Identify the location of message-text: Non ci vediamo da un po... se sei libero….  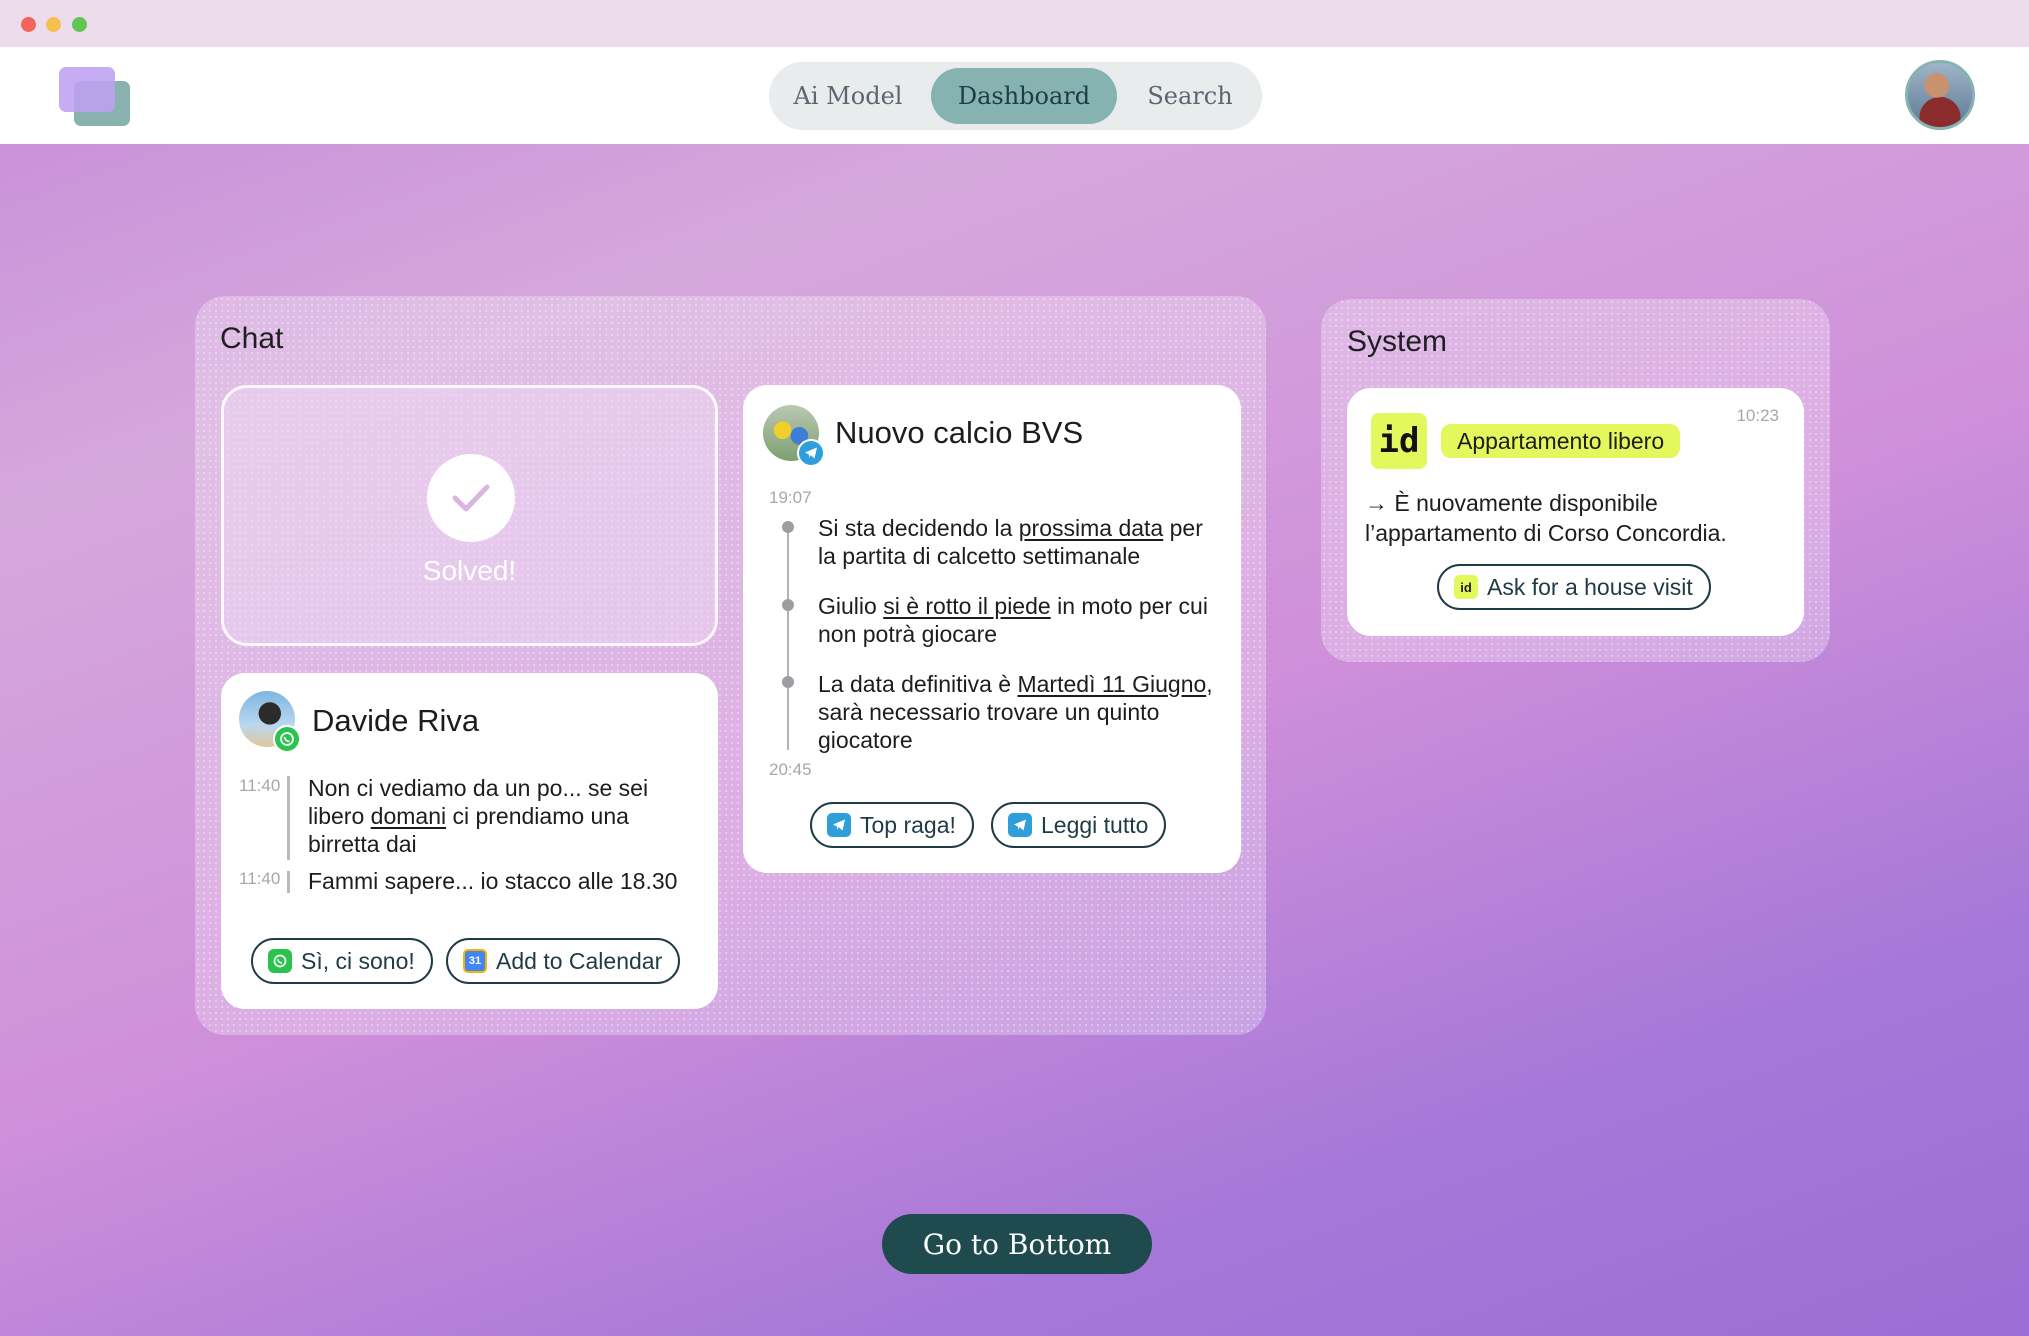
(478, 816).